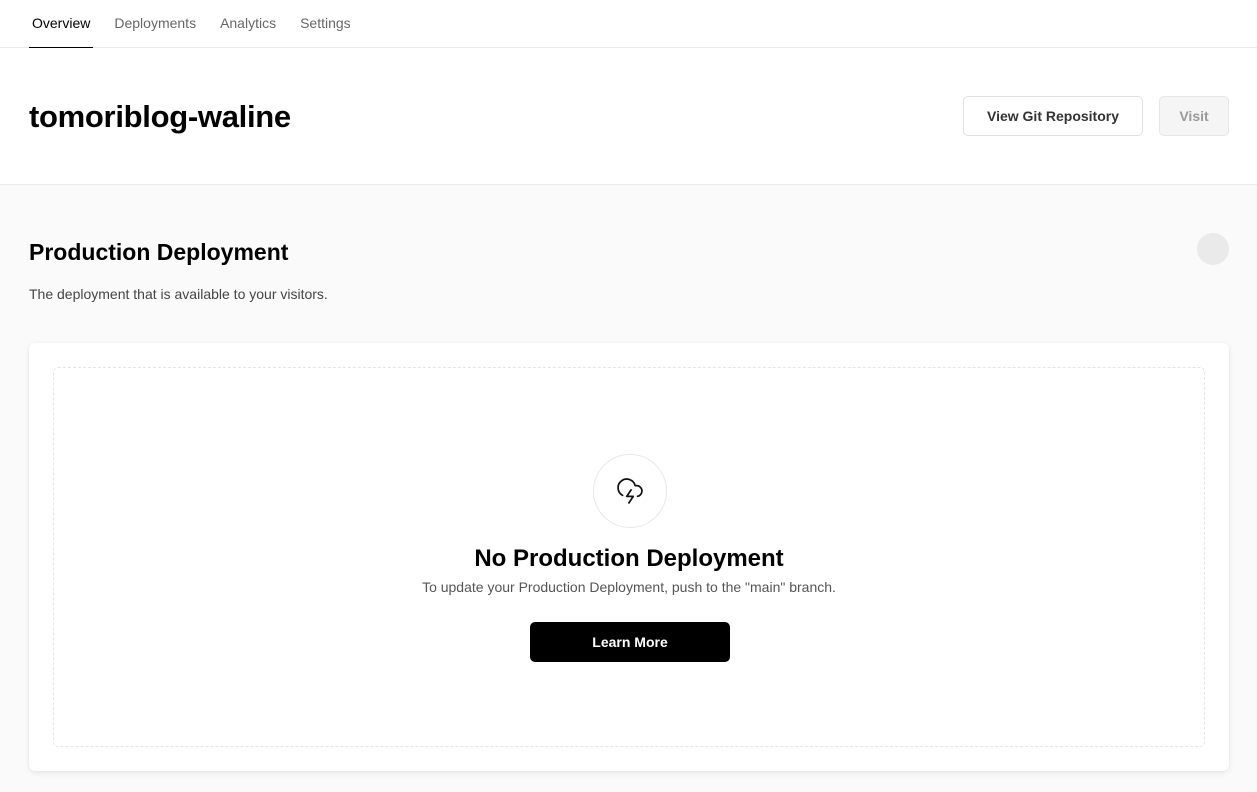 Image resolution: width=1257 pixels, height=792 pixels. I want to click on tab-bar: Overview Deployments Analytics Settings, so click(200, 24).